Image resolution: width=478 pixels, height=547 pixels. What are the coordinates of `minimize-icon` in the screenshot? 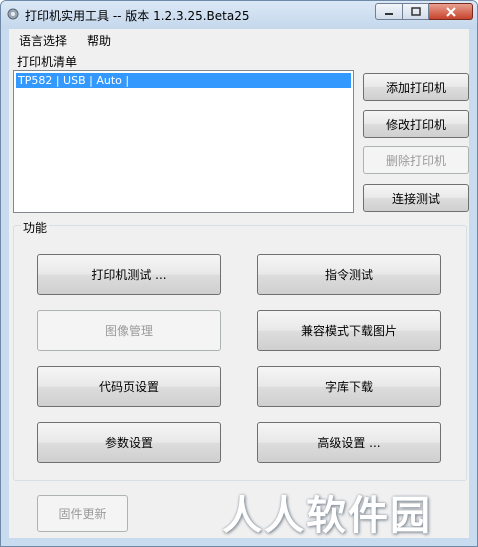 It's located at (389, 13).